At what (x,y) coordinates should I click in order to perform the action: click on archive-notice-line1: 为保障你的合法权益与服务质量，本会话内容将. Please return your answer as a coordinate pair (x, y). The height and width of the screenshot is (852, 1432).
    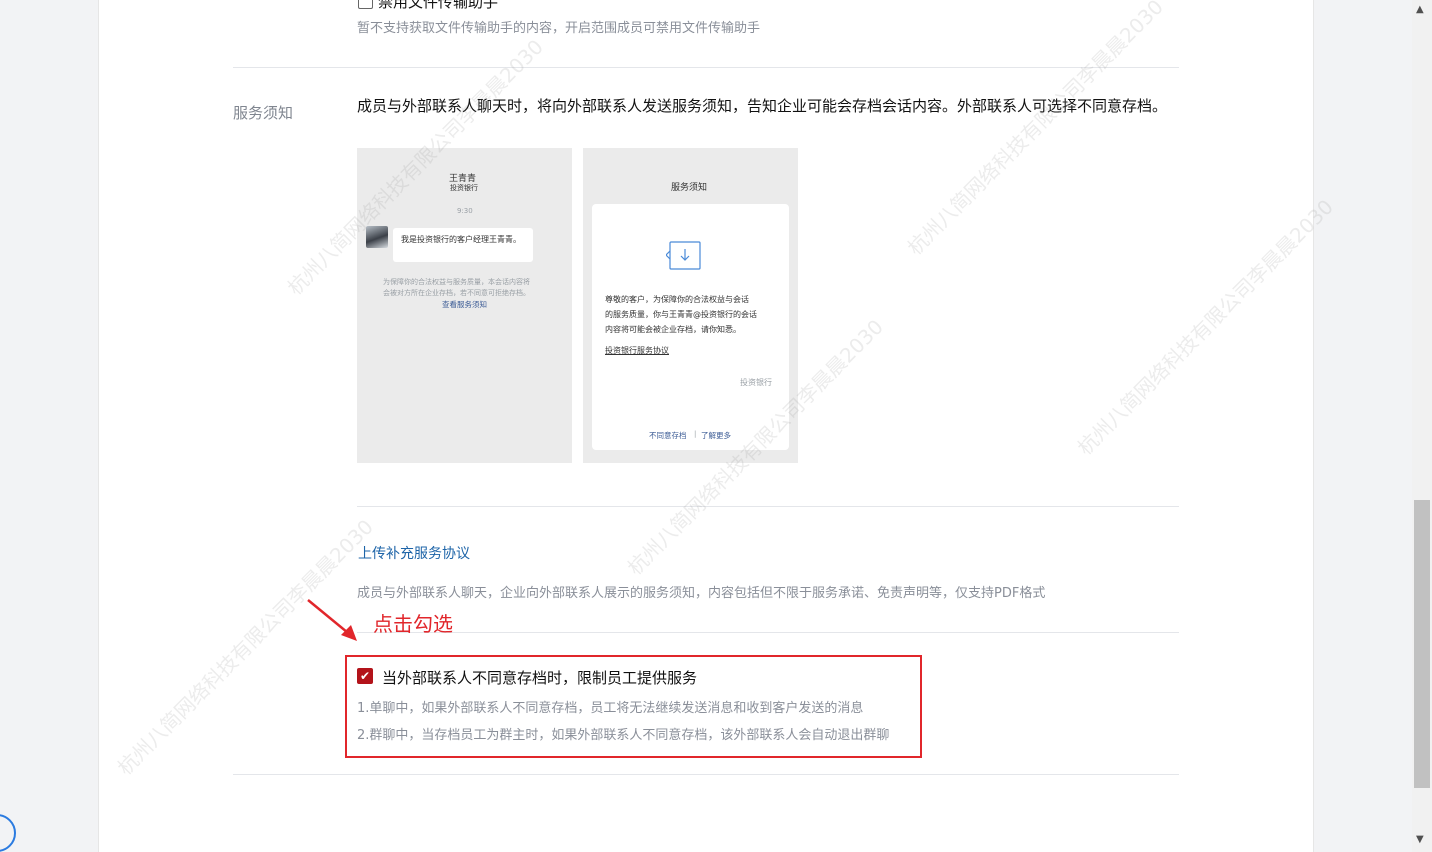
    Looking at the image, I should click on (456, 282).